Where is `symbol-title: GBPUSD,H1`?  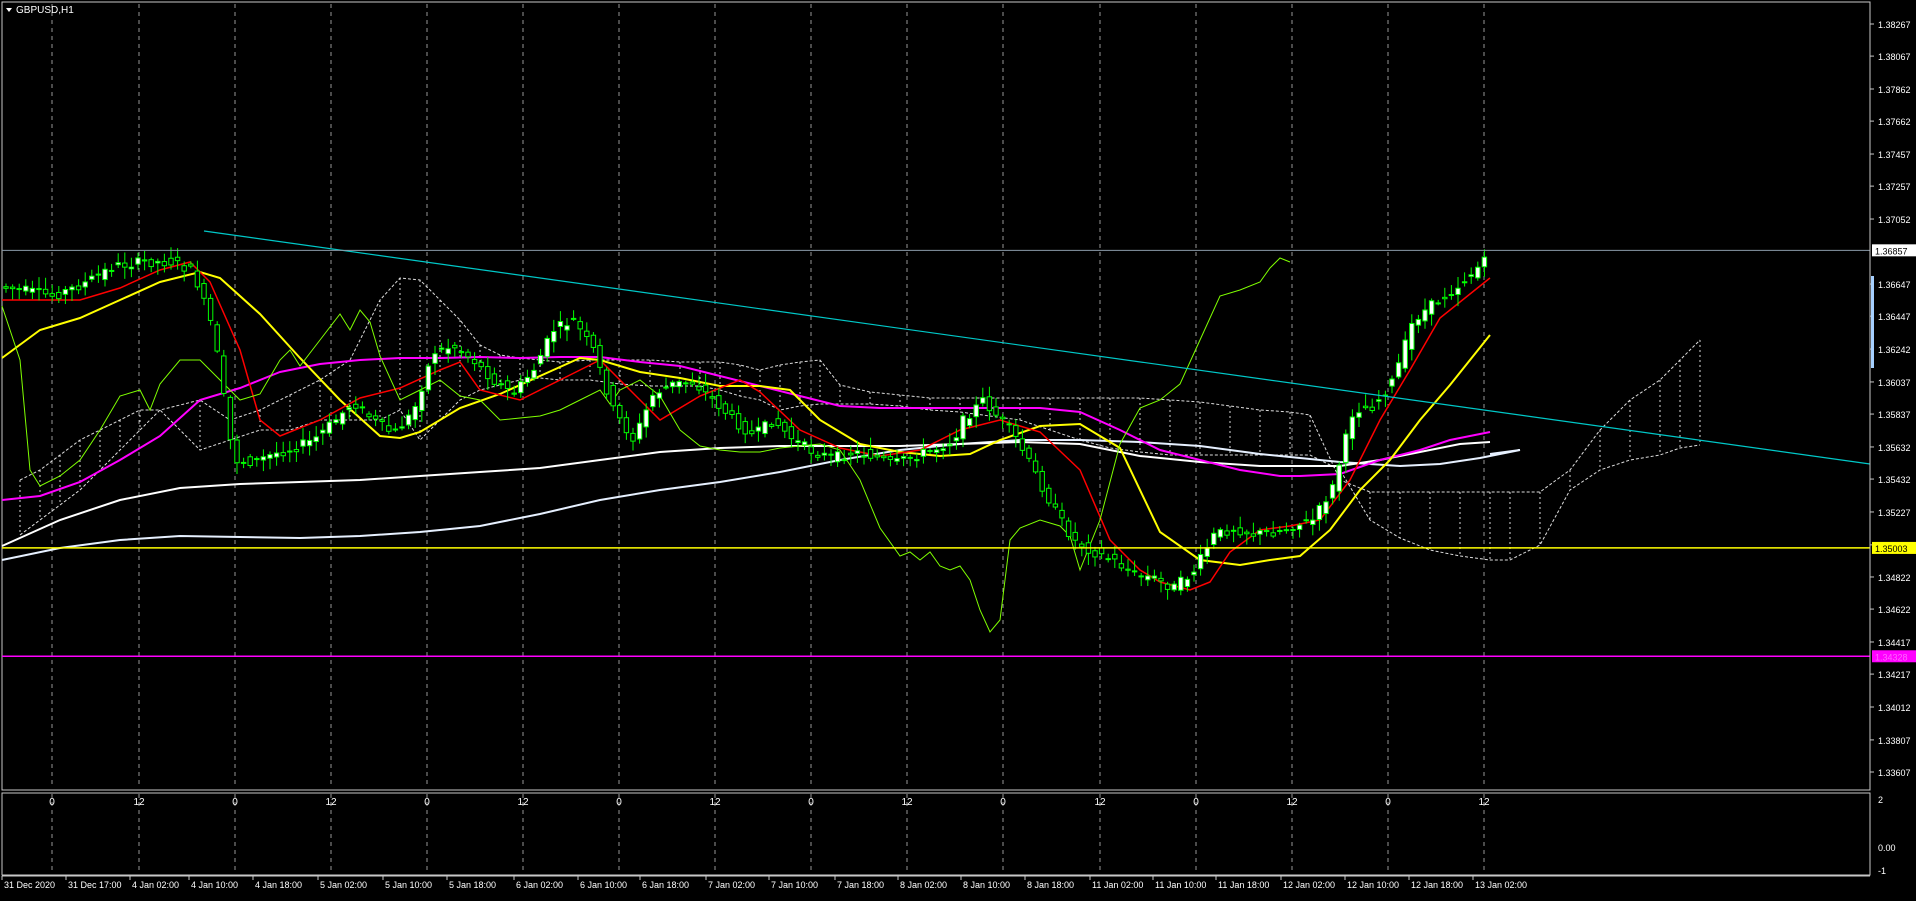
symbol-title: GBPUSD,H1 is located at coordinates (40, 10).